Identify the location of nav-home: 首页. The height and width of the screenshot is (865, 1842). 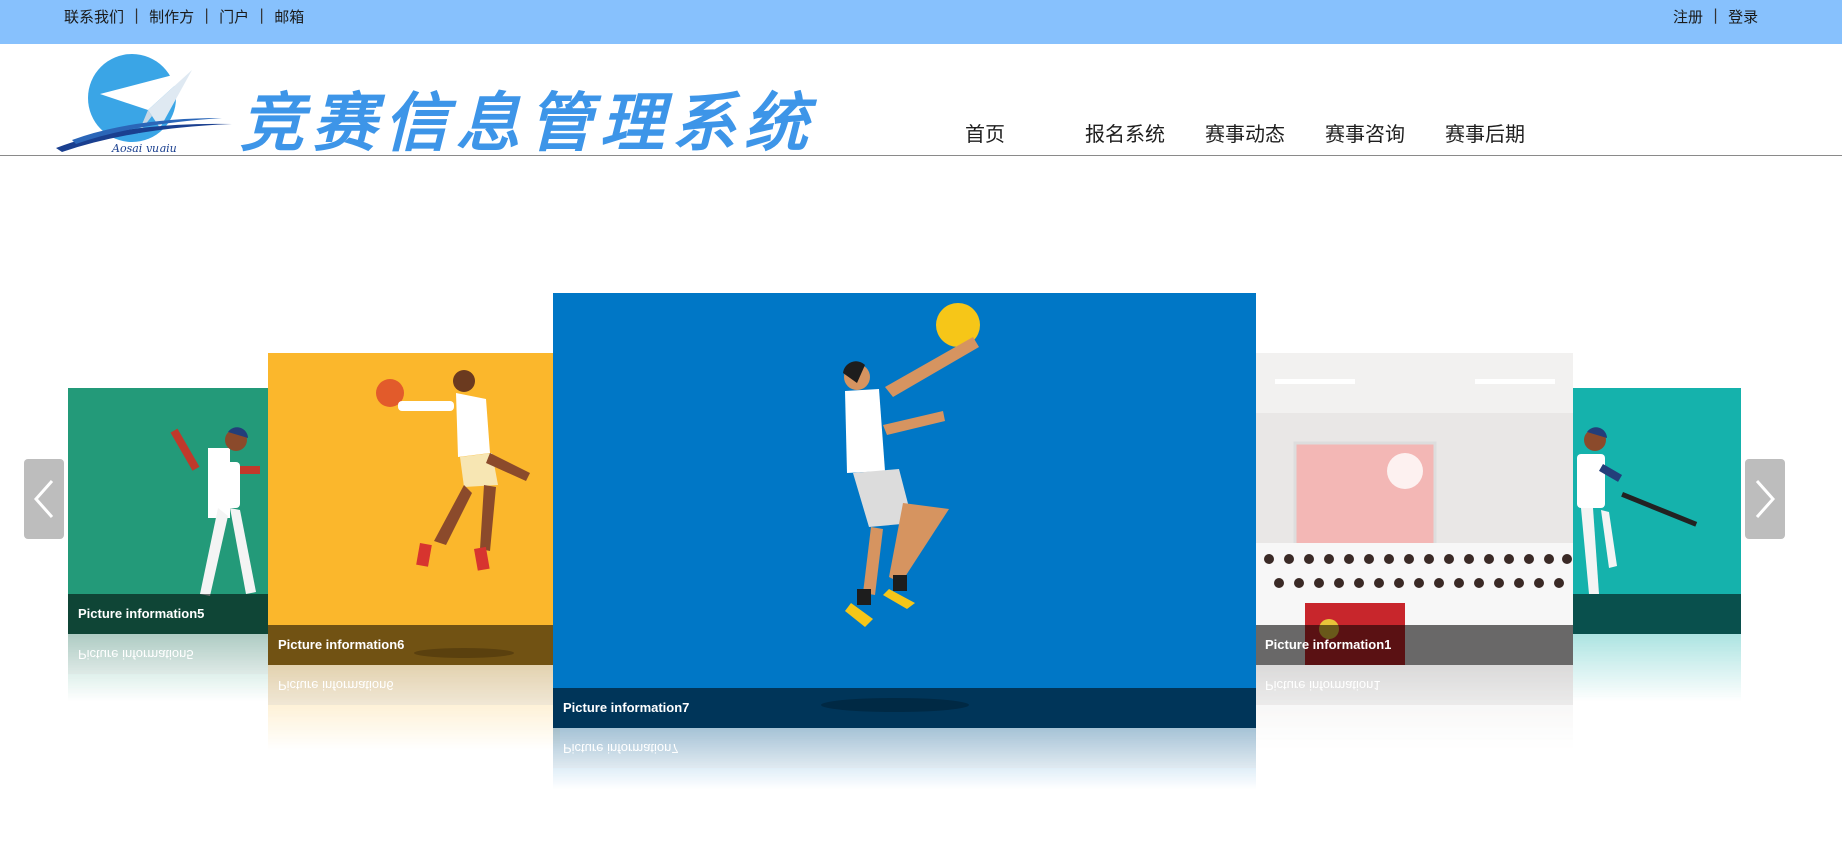
(1025, 132).